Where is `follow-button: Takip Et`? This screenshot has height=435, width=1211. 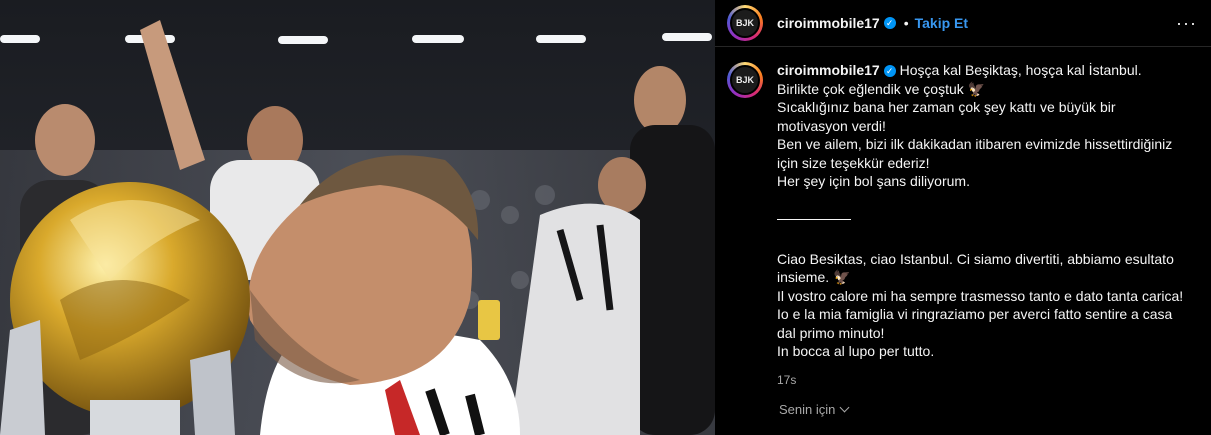
follow-button: Takip Et is located at coordinates (941, 23).